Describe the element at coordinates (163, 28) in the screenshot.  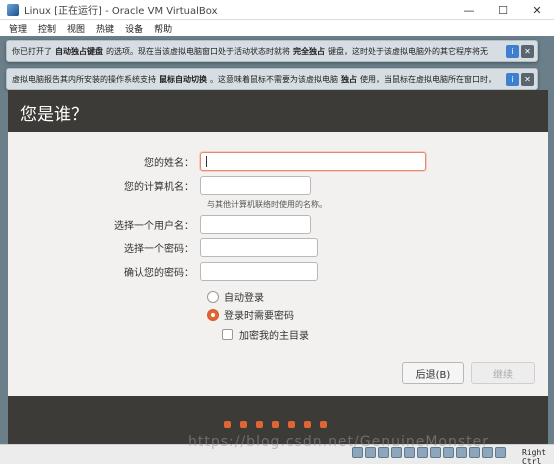
I see `menu-item-help: 帮助` at that location.